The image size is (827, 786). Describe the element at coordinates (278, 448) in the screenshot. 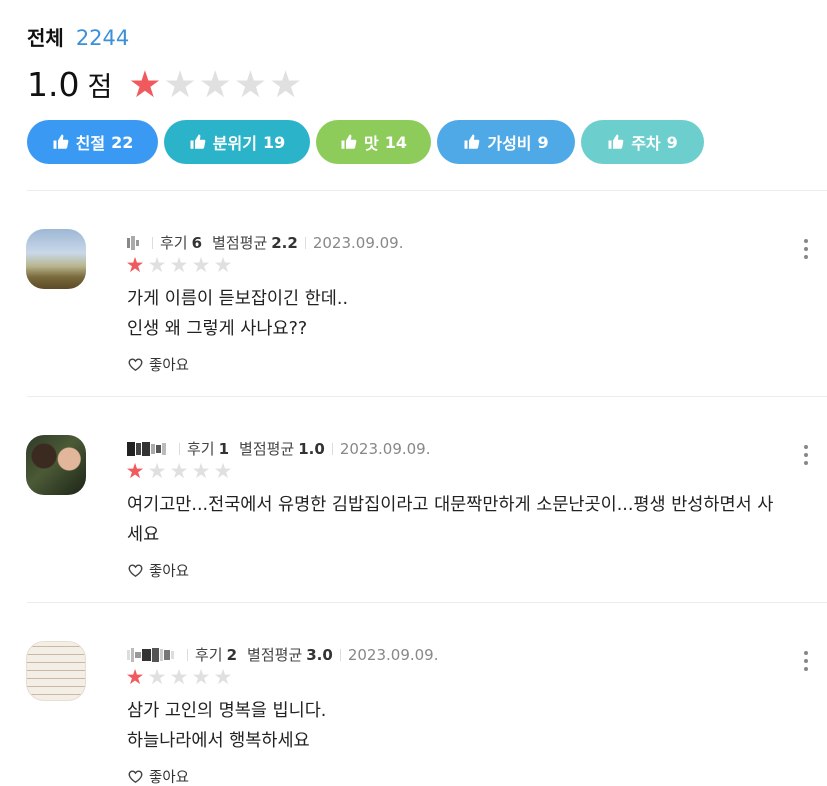

I see `review-meta: 후기 1 별점평균 1.0 2023.09.09.` at that location.